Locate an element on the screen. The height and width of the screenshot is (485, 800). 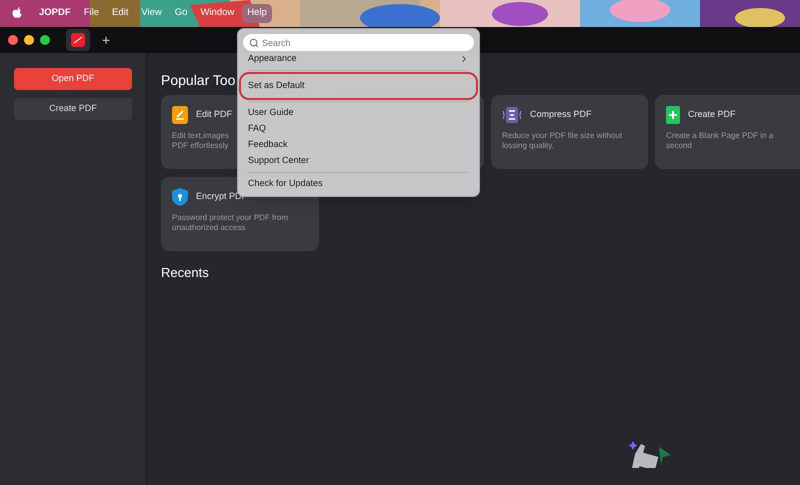
card-title: Compress PDF is located at coordinates (561, 115).